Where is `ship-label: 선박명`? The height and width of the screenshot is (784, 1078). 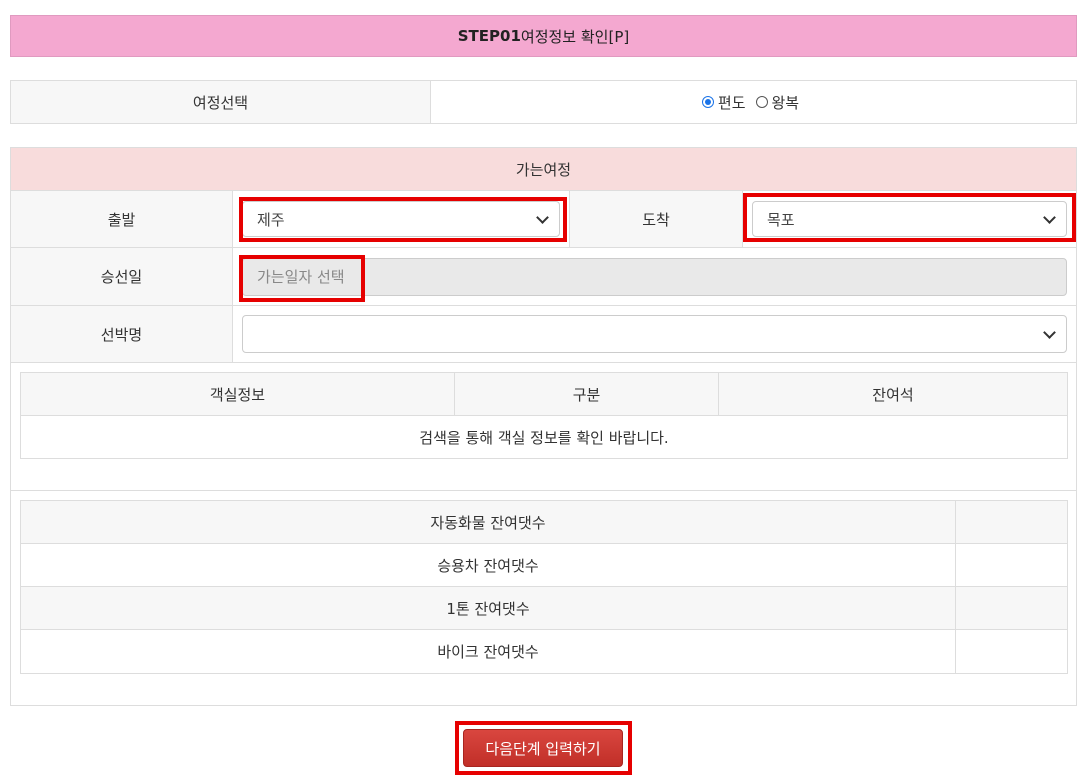
ship-label: 선박명 is located at coordinates (122, 334).